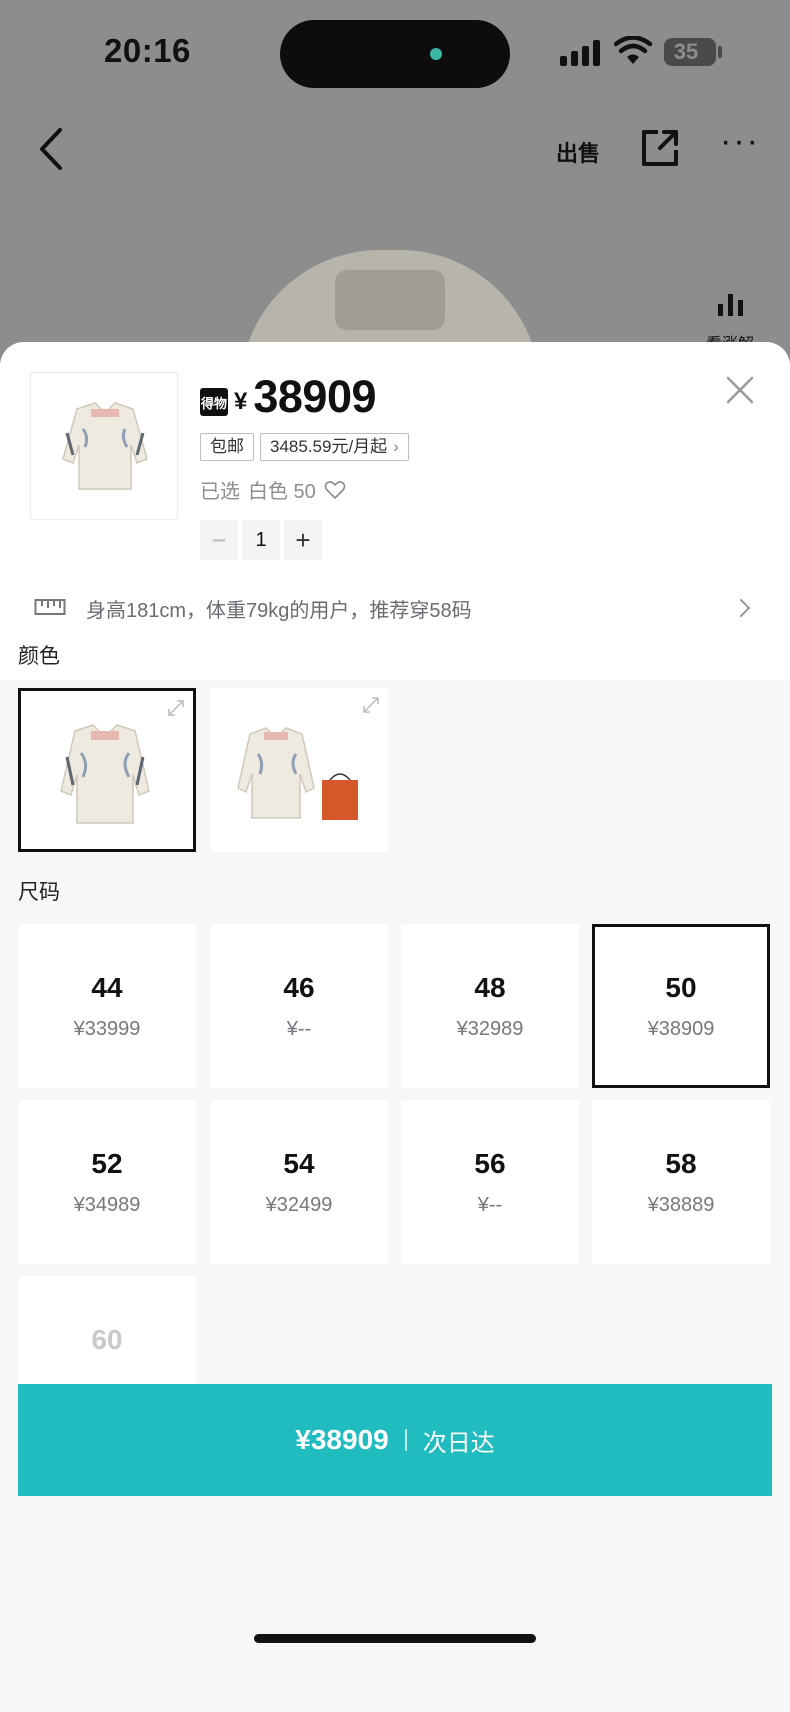 Image resolution: width=790 pixels, height=1712 pixels. Describe the element at coordinates (681, 1029) in the screenshot. I see `size-price: ¥38909` at that location.